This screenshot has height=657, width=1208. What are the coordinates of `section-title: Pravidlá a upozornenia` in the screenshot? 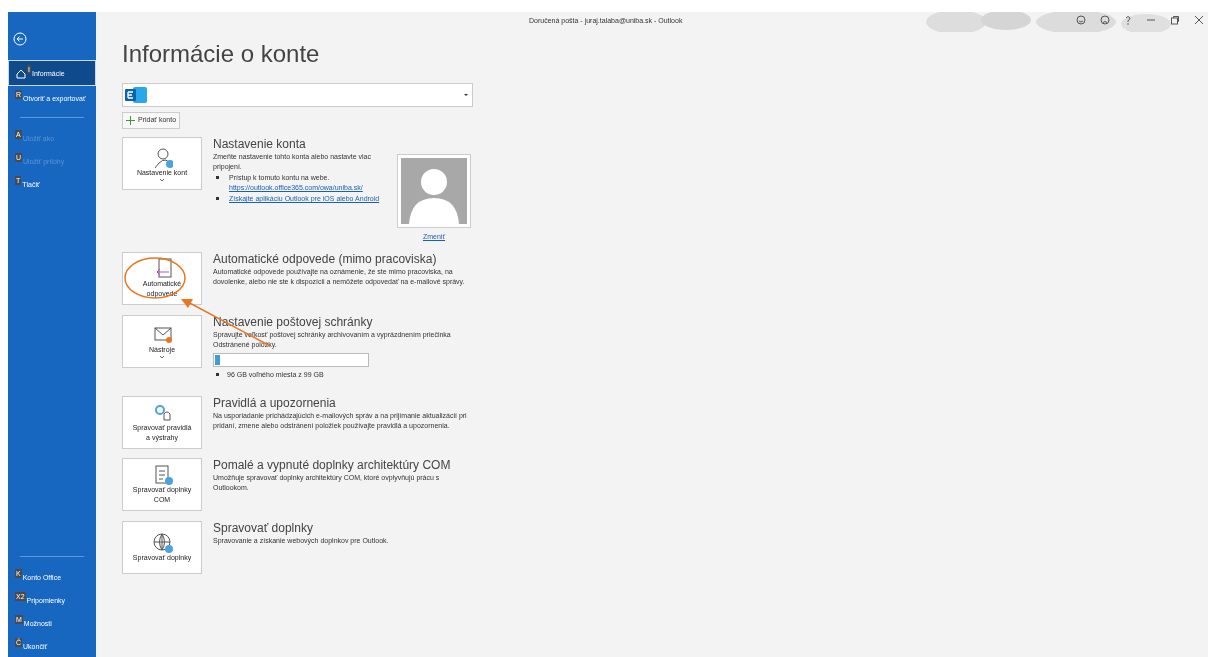 It's located at (275, 402).